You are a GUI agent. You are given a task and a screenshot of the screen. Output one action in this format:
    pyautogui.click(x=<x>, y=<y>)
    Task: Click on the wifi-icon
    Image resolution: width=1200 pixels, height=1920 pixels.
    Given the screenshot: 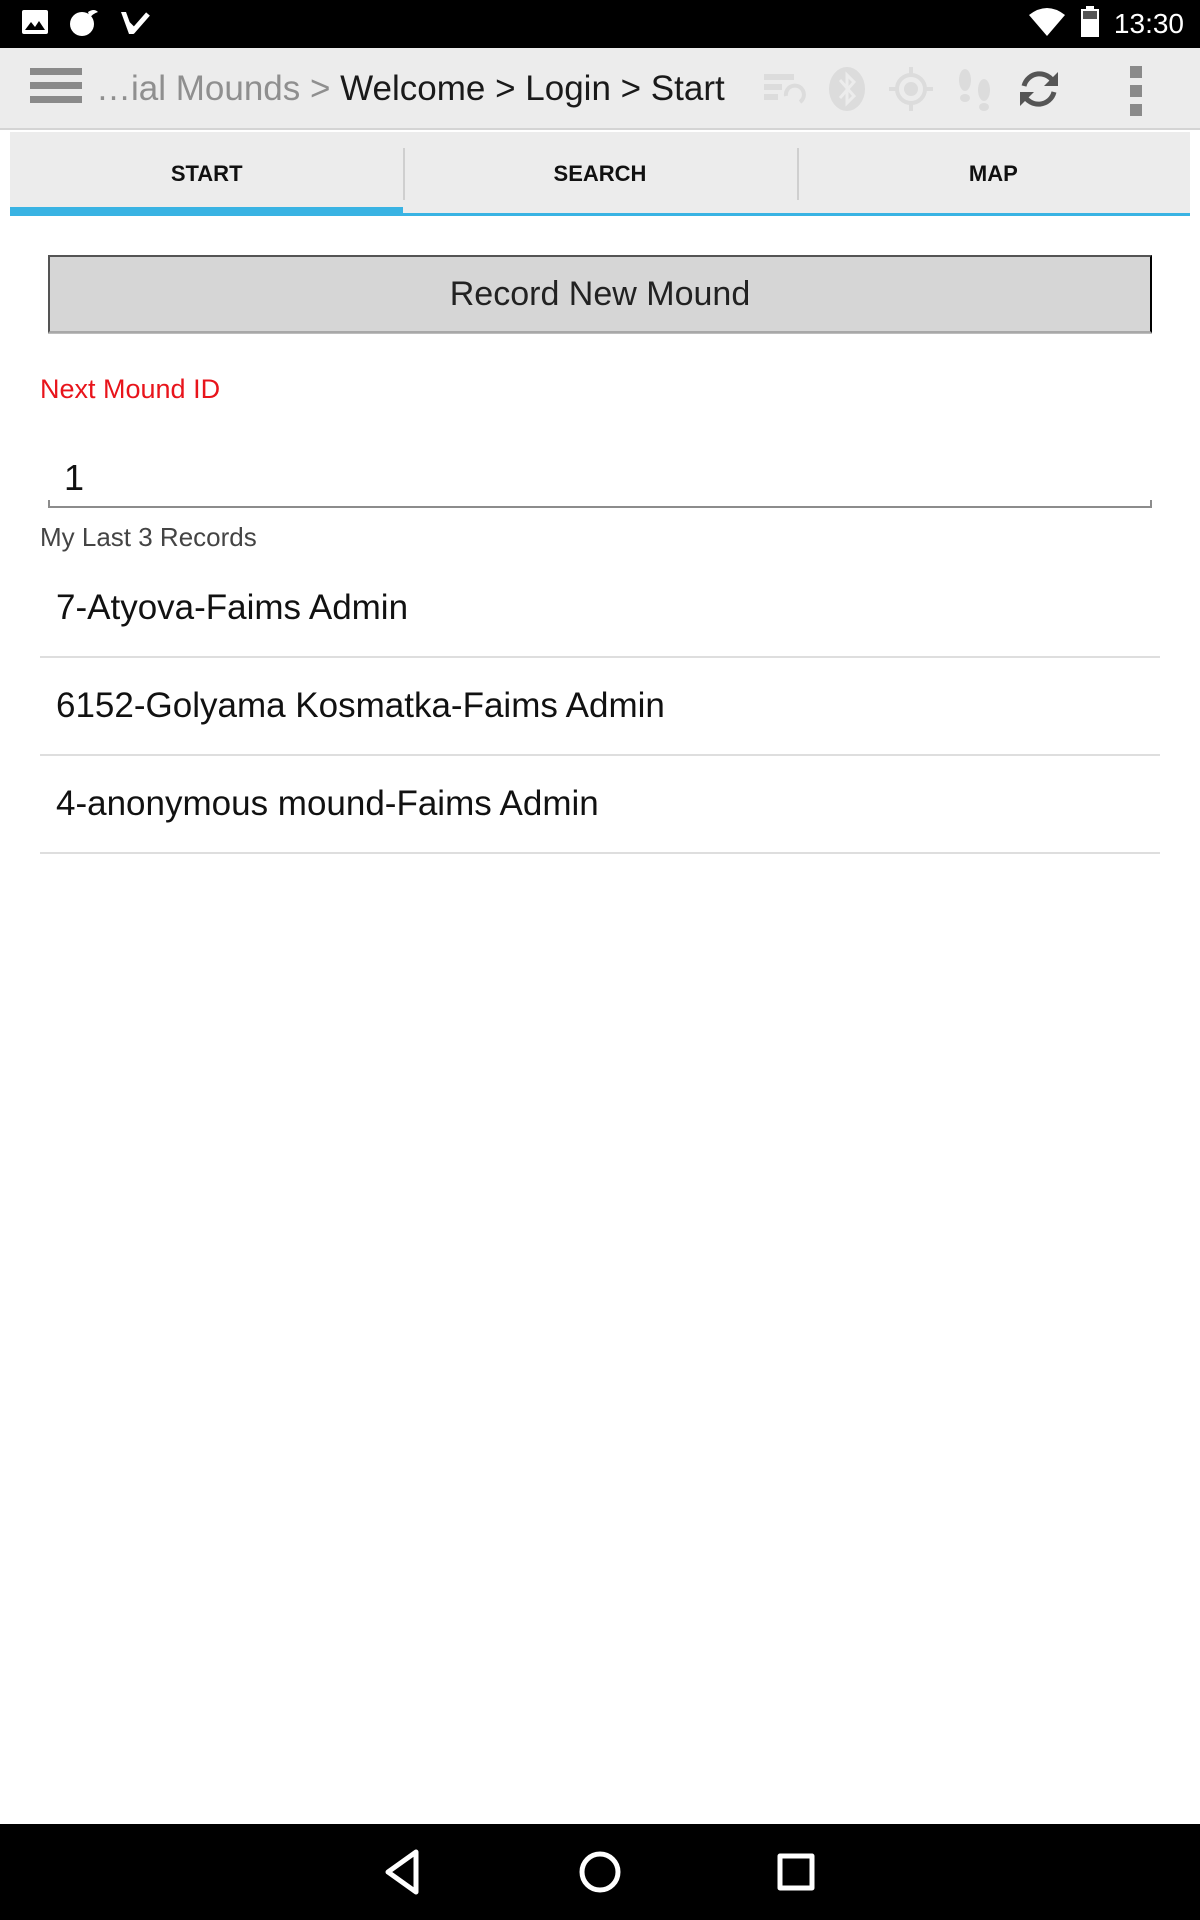 What is the action you would take?
    pyautogui.click(x=1047, y=24)
    